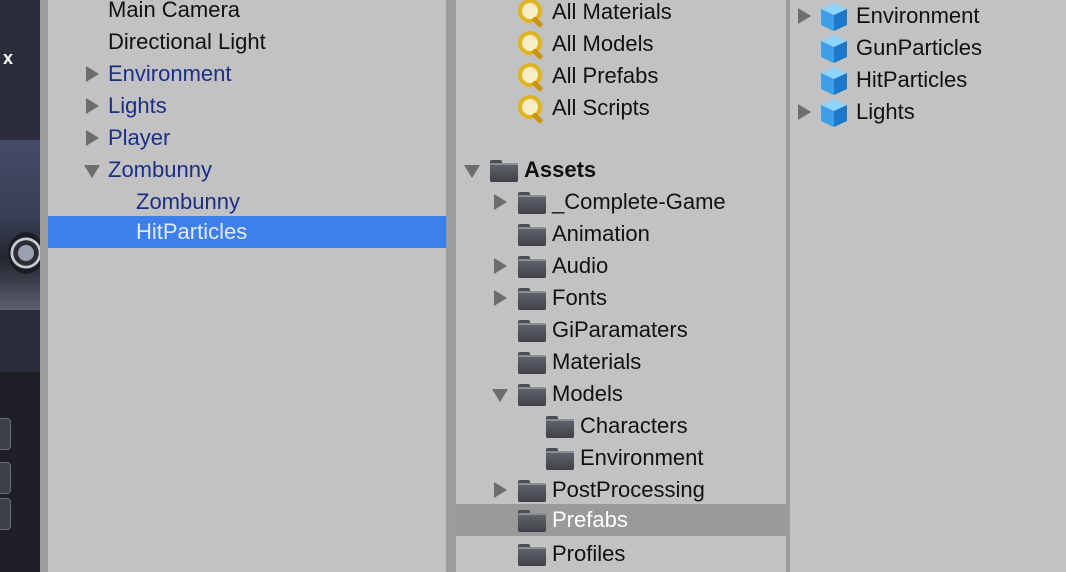 The height and width of the screenshot is (572, 1066). I want to click on scene-view: x, so click(20, 286).